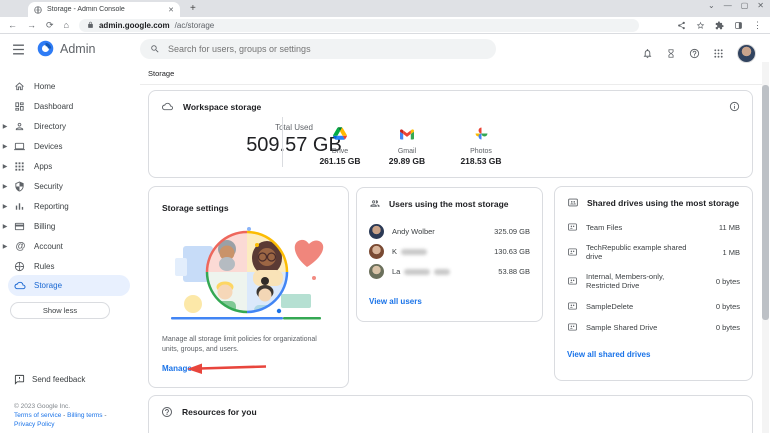  I want to click on user-name: Andy Wolber, so click(413, 231).